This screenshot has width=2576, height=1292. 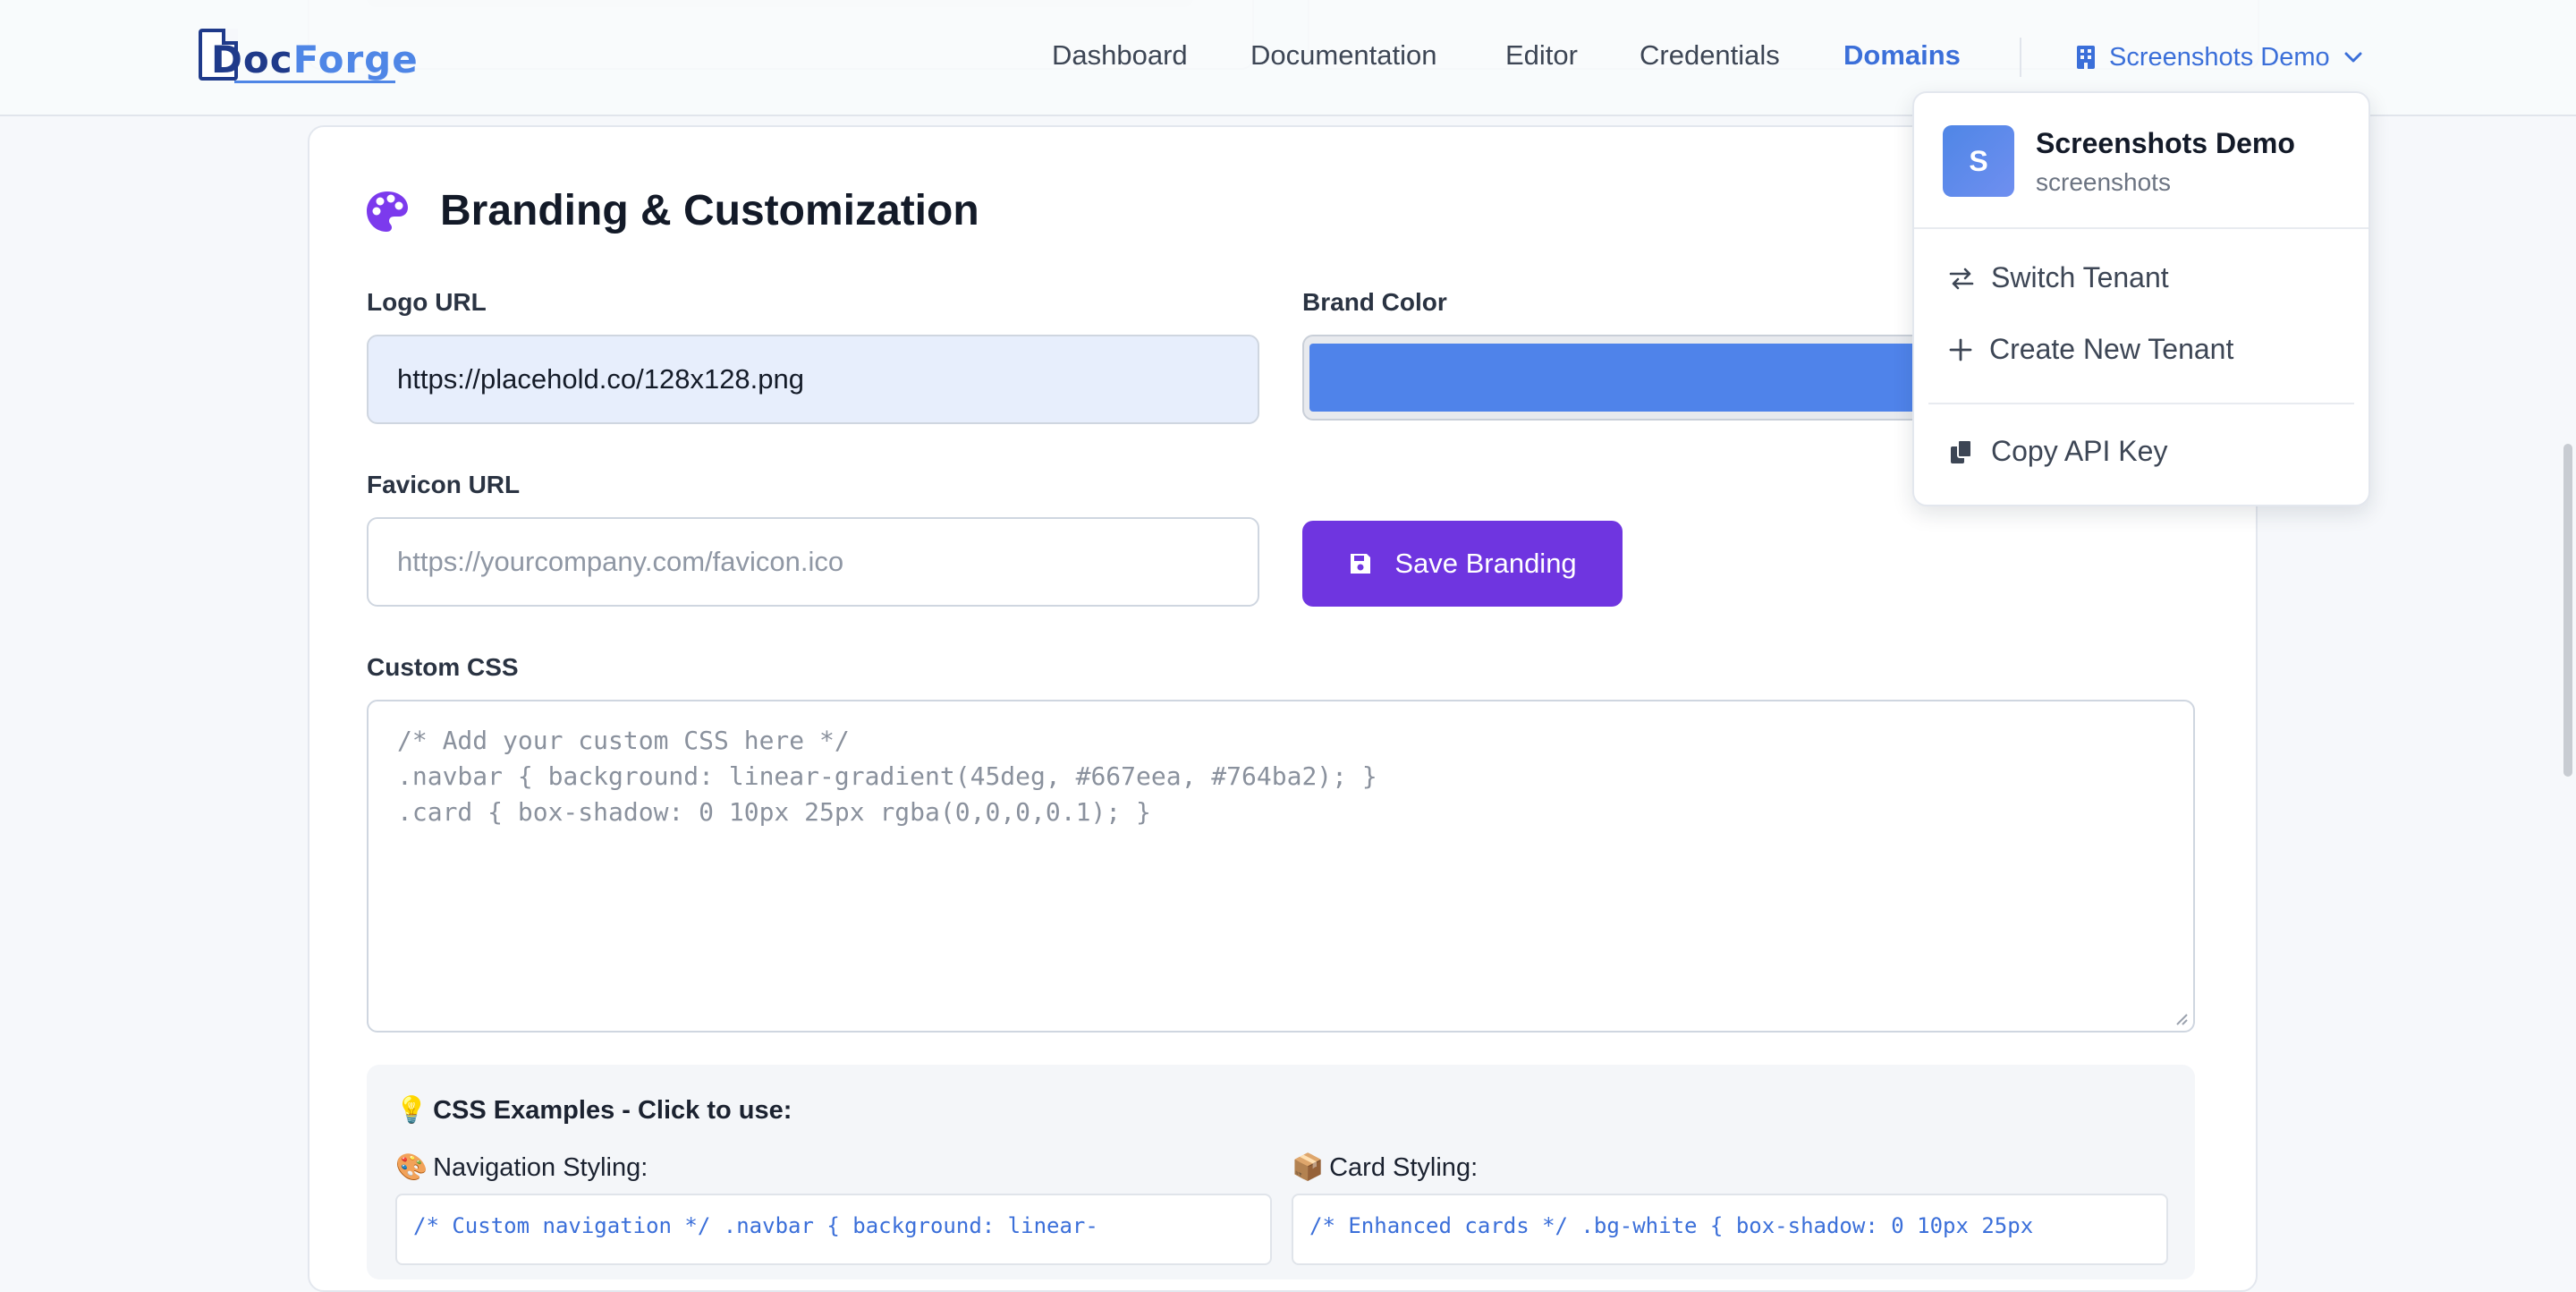 What do you see at coordinates (1960, 349) in the screenshot?
I see `plus-icon` at bounding box center [1960, 349].